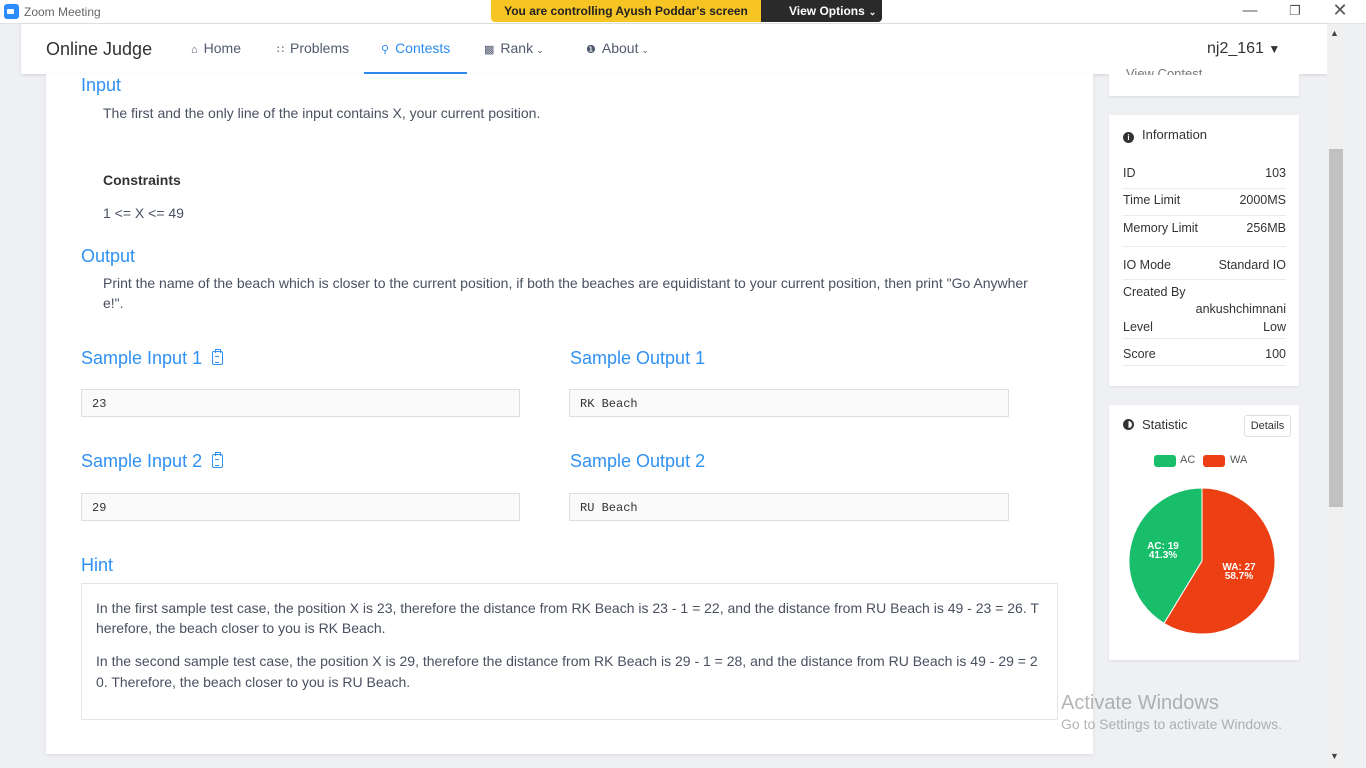  What do you see at coordinates (1214, 461) in the screenshot?
I see `legend-wa-swatch` at bounding box center [1214, 461].